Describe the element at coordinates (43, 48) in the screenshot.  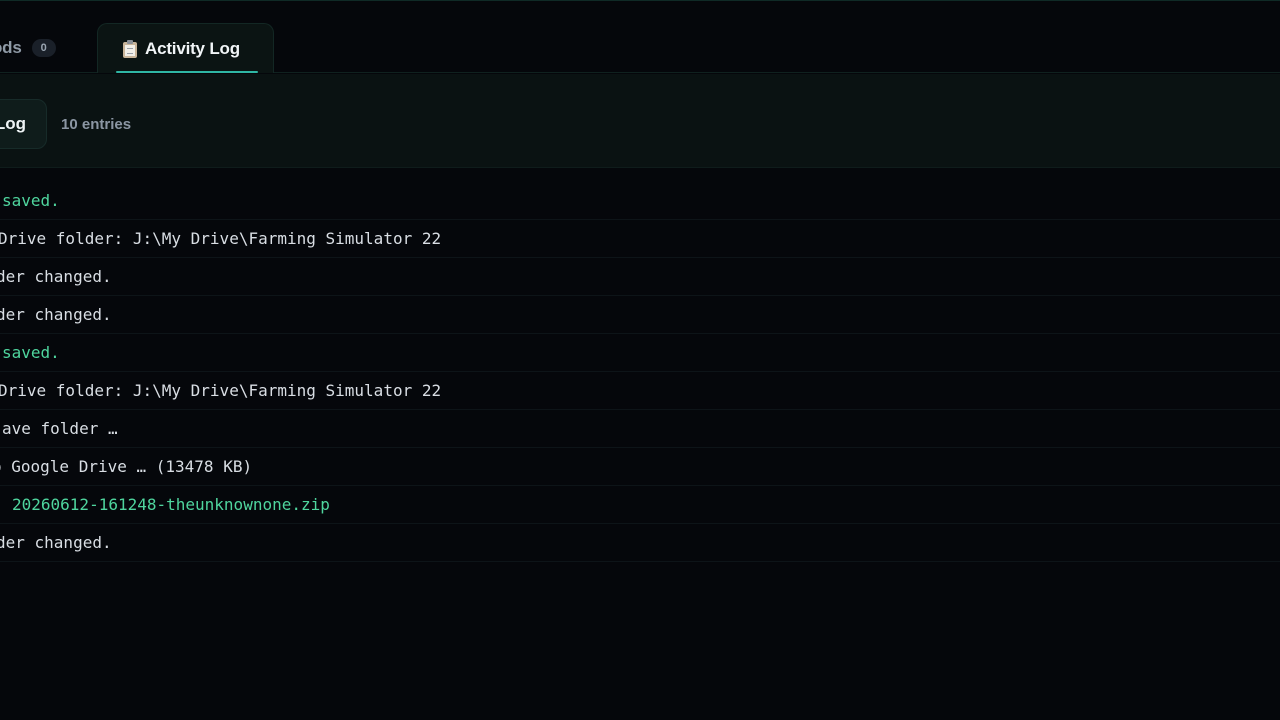
I see `mods-count-badge: 0` at that location.